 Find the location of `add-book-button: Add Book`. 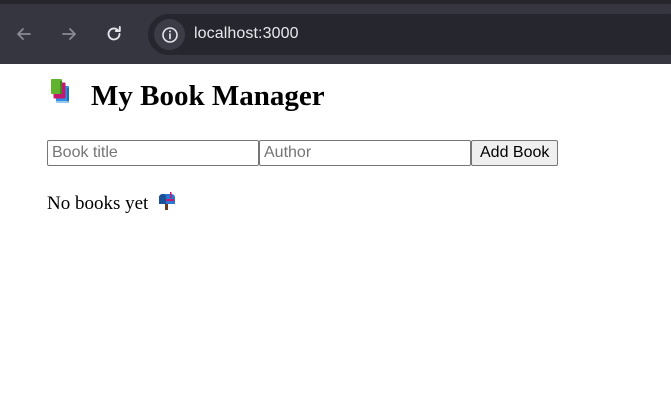

add-book-button: Add Book is located at coordinates (515, 153).